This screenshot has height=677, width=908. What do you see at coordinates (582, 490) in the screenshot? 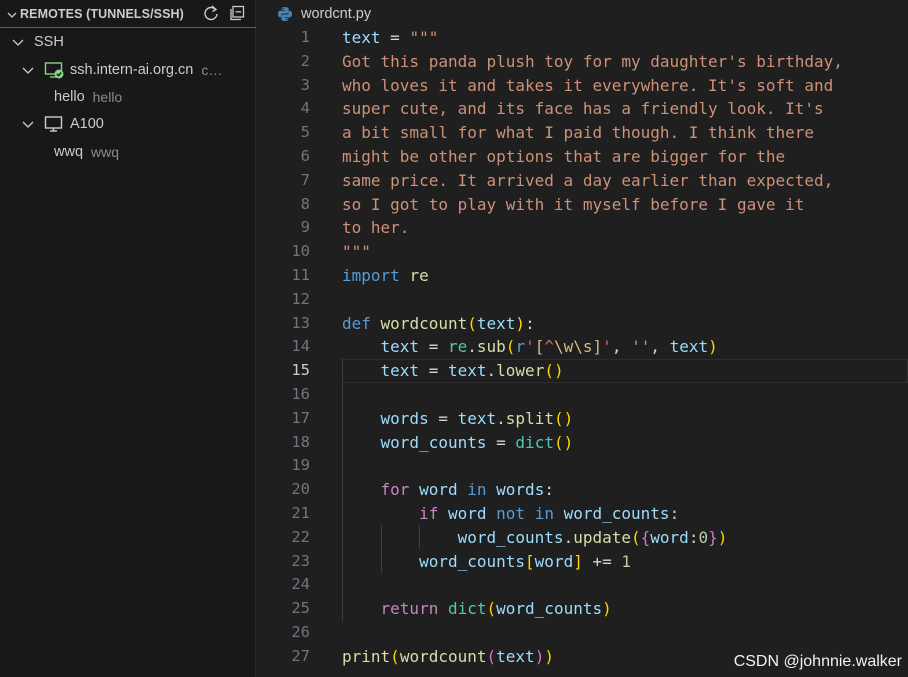
I see `code-line: 20 for word in words:` at bounding box center [582, 490].